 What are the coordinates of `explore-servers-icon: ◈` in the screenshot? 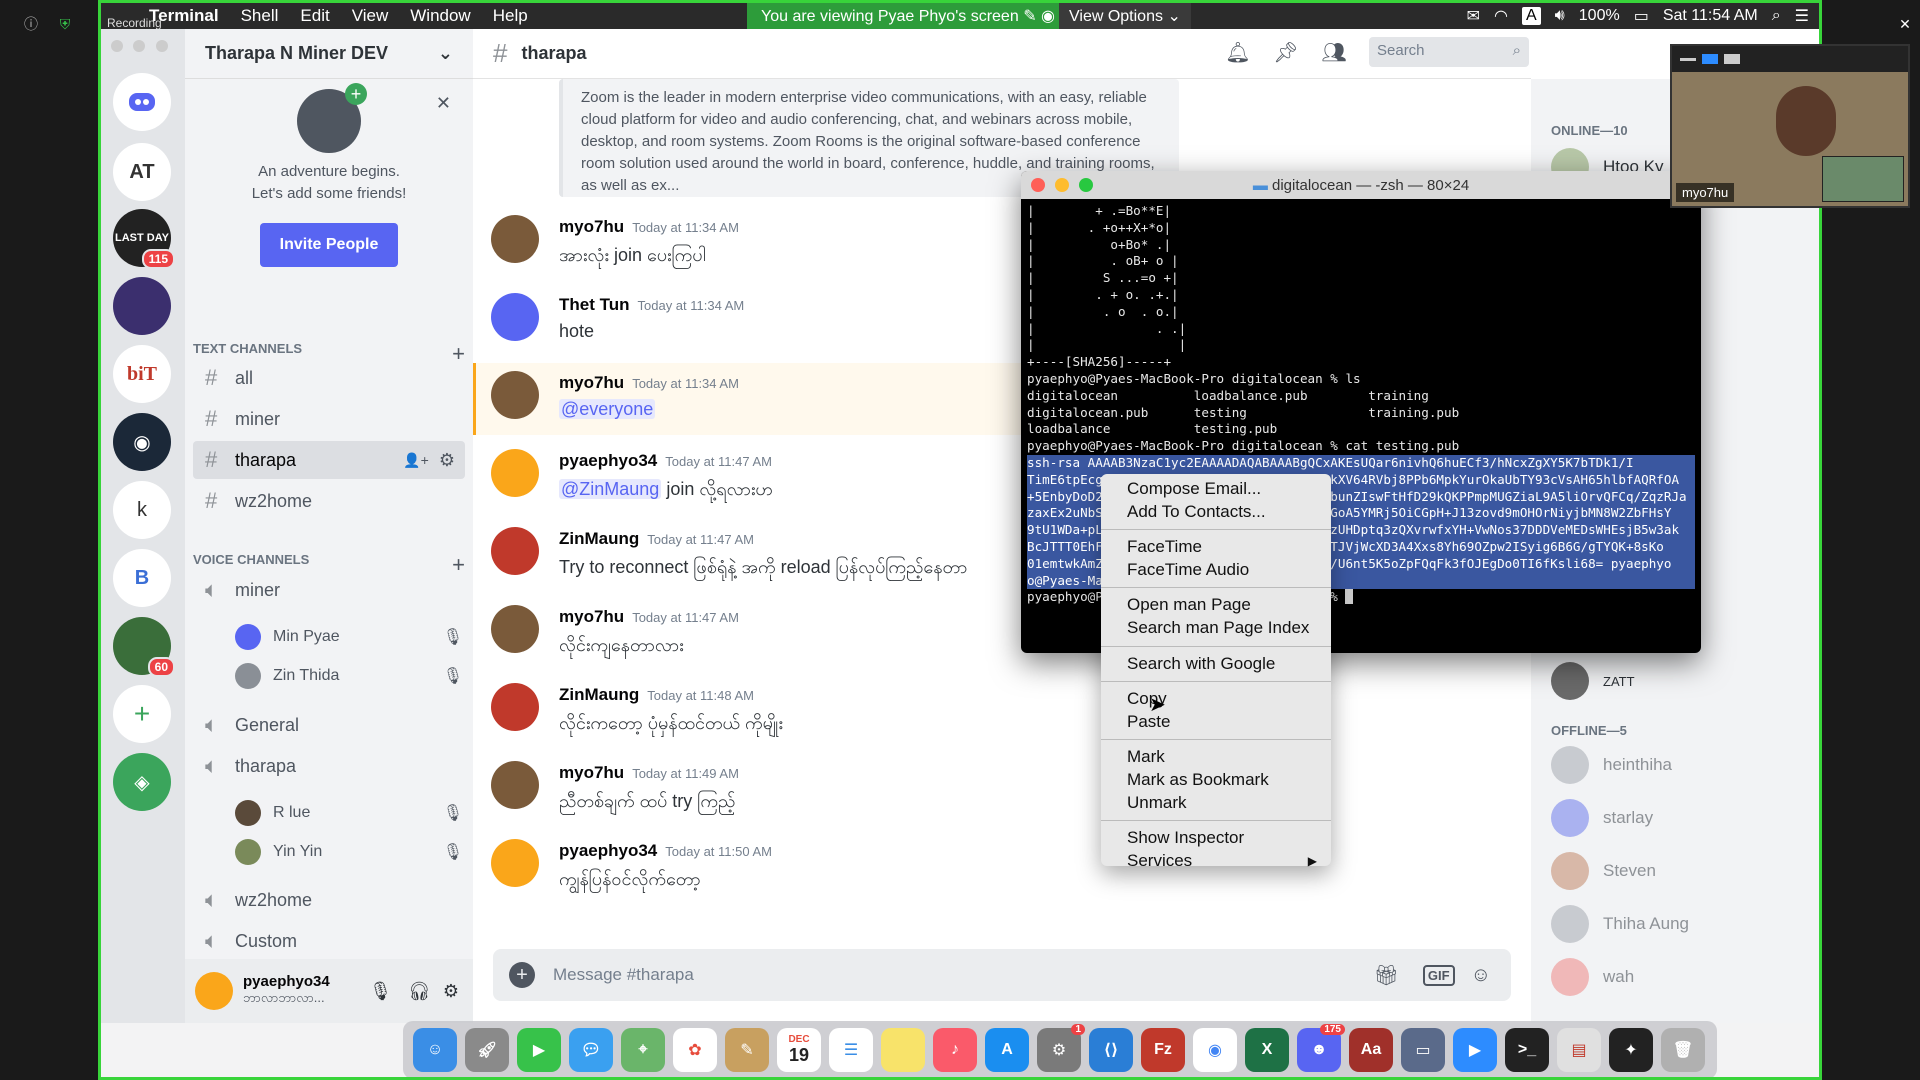 It's located at (142, 782).